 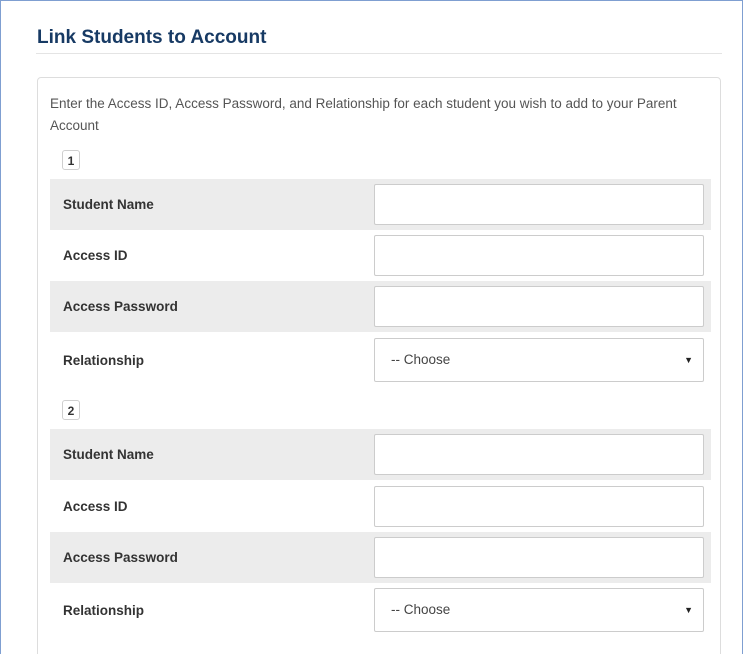 What do you see at coordinates (152, 37) in the screenshot?
I see `page-title: Link Students to Account` at bounding box center [152, 37].